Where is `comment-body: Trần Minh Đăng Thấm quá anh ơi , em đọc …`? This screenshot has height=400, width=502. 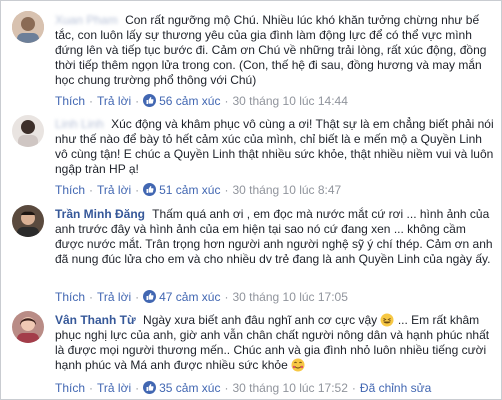
comment-body: Trần Minh Đăng Thấm quá anh ơi , em đọc … is located at coordinates (275, 237).